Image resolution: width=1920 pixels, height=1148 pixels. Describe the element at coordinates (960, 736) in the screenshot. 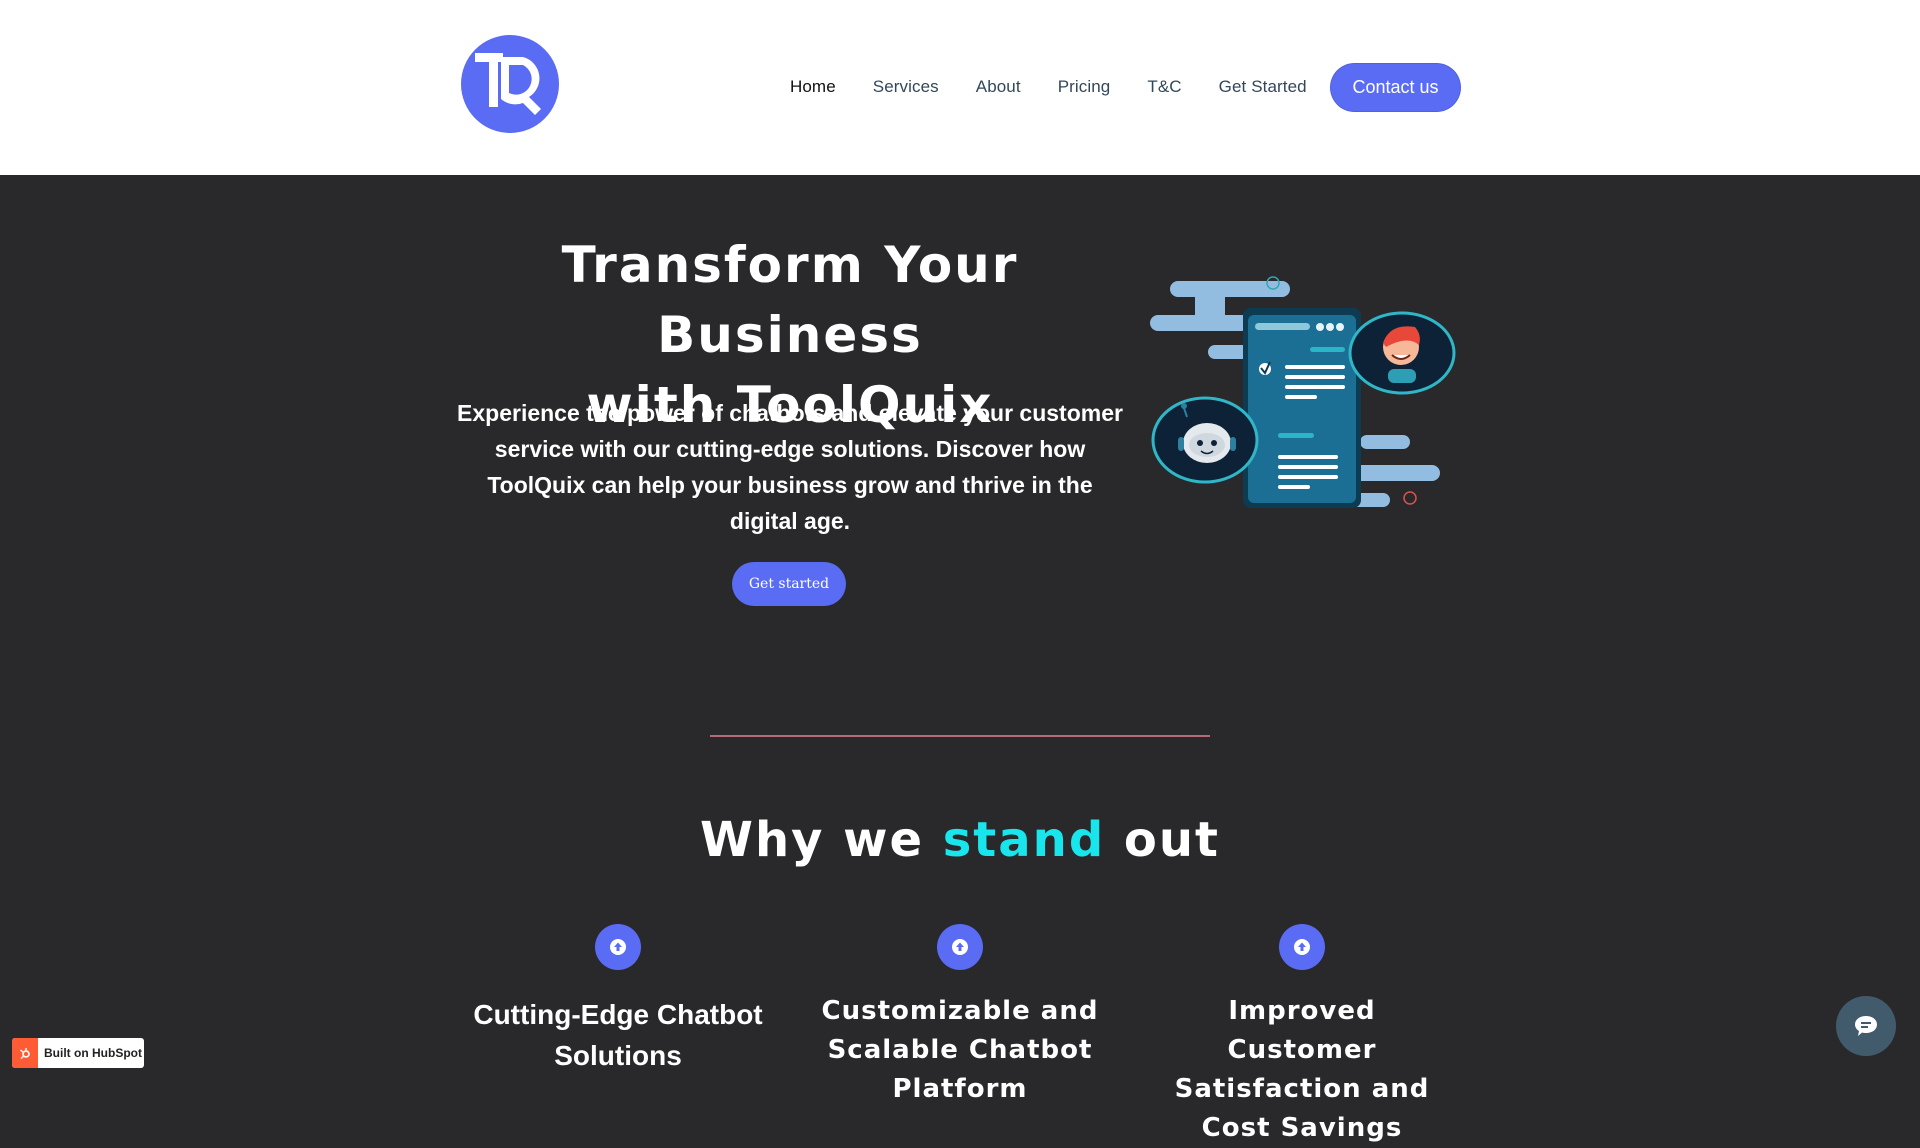

I see `section-divider` at that location.